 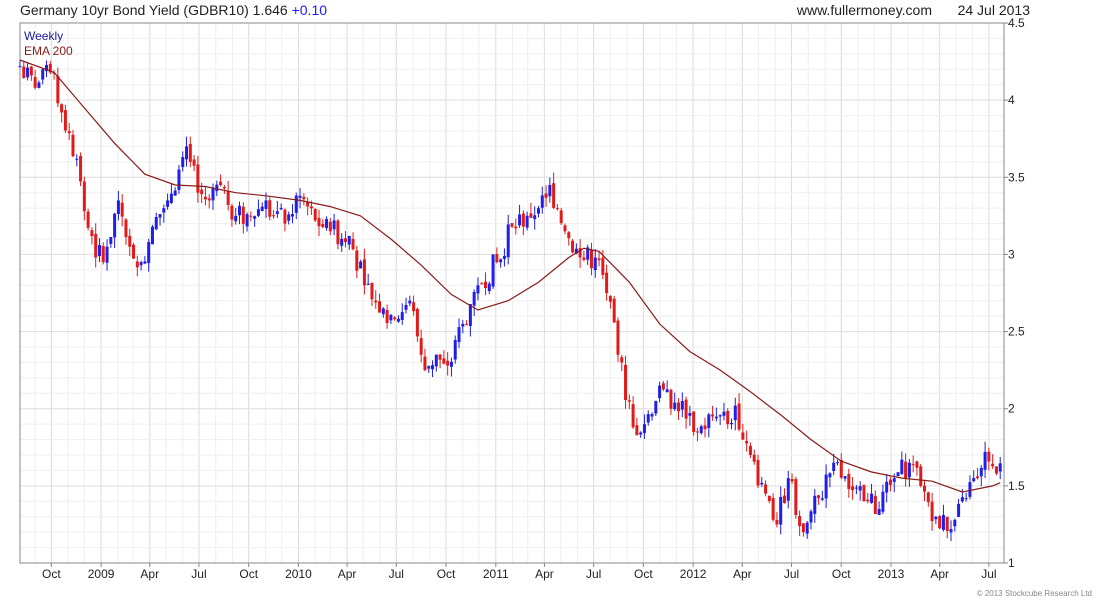 What do you see at coordinates (1034, 593) in the screenshot?
I see `copyright-notice: © 2013 Stockcube Research Ltd` at bounding box center [1034, 593].